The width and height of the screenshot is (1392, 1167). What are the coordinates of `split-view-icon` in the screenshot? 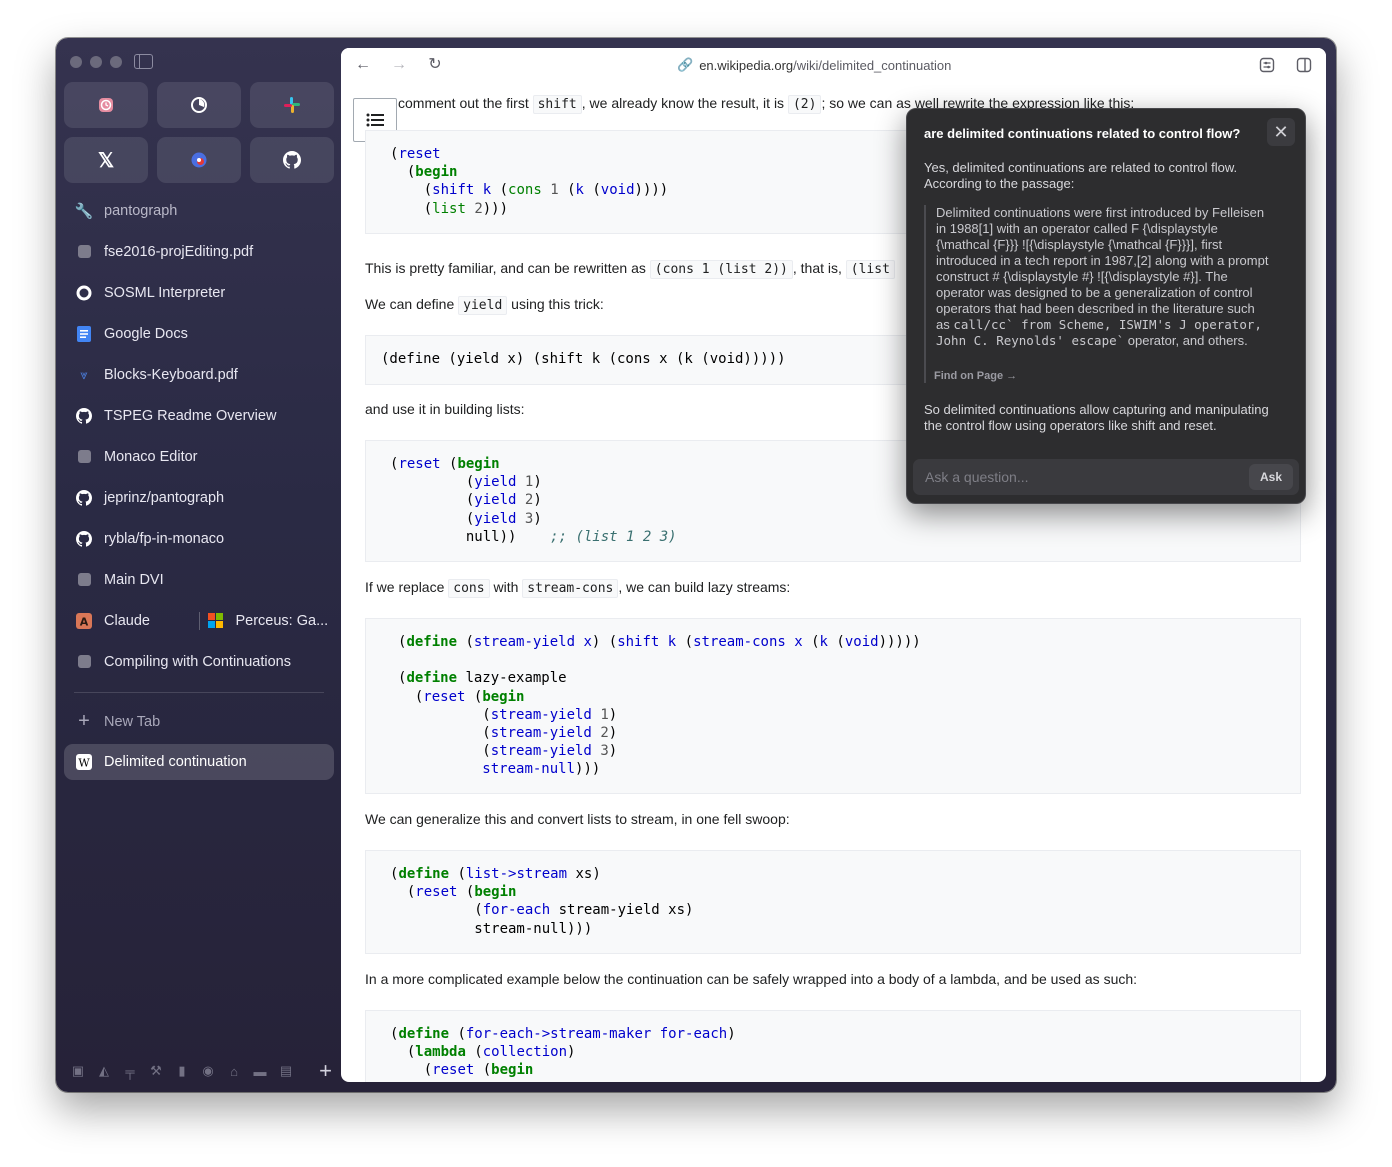 It's located at (1304, 65).